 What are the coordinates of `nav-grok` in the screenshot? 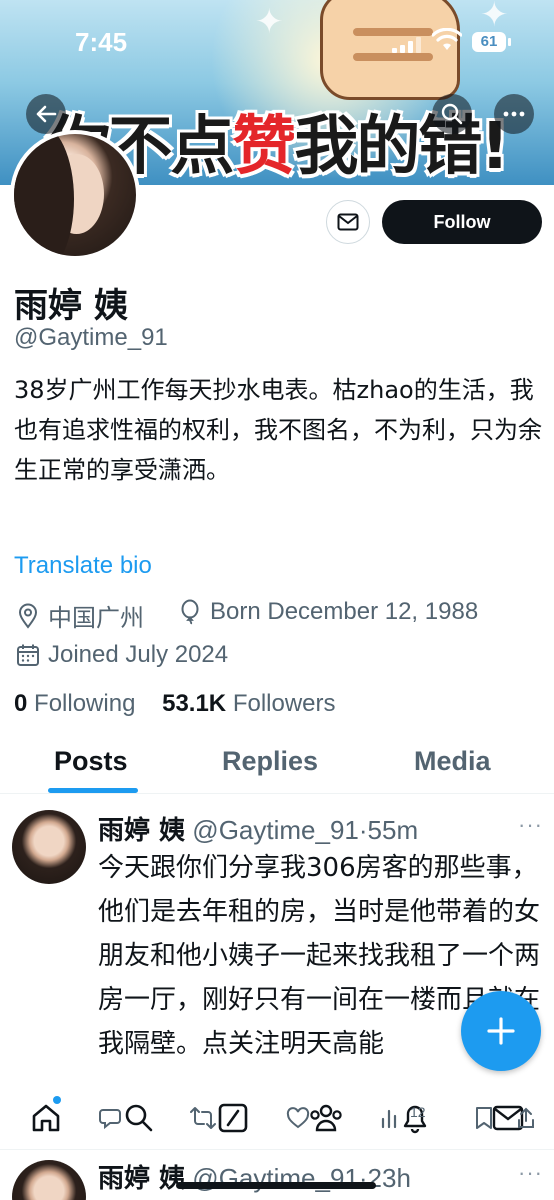 It's located at (233, 1118).